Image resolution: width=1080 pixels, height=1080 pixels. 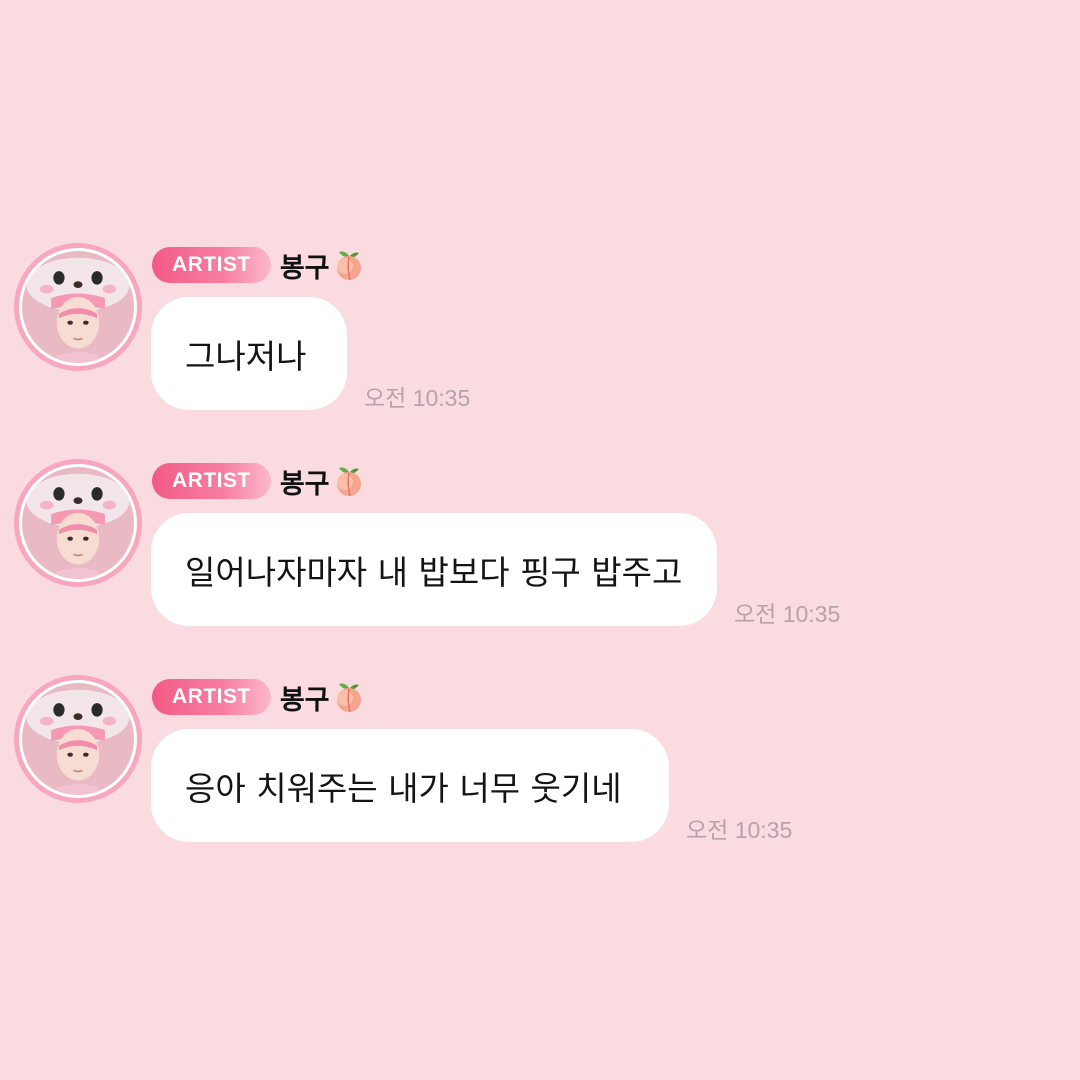 What do you see at coordinates (410, 785) in the screenshot?
I see `message-bubble: 응아 치워주는 내가 너무 웃기네` at bounding box center [410, 785].